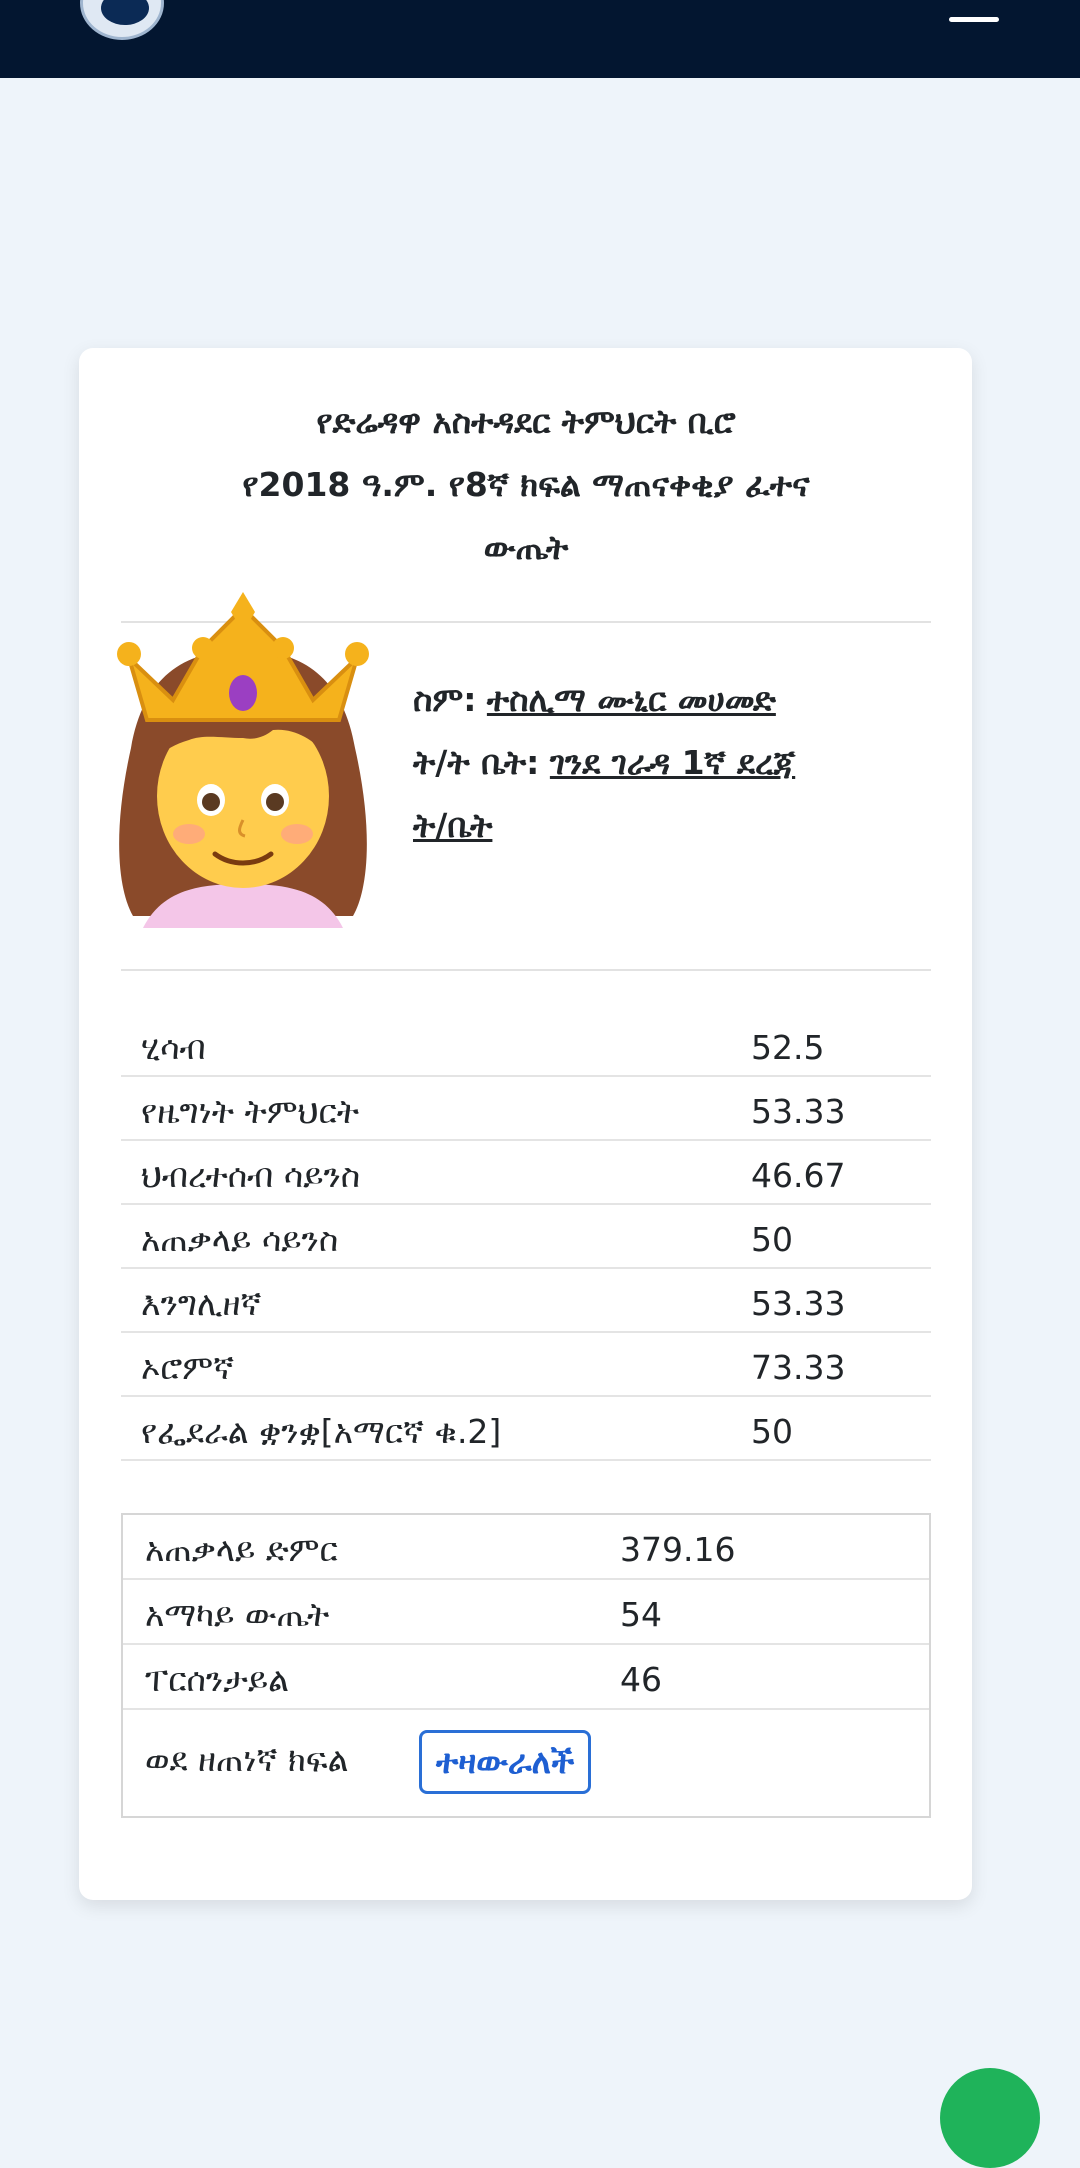 The image size is (1080, 2168). Describe the element at coordinates (526, 547) in the screenshot. I see `result-title: ውጤት` at that location.